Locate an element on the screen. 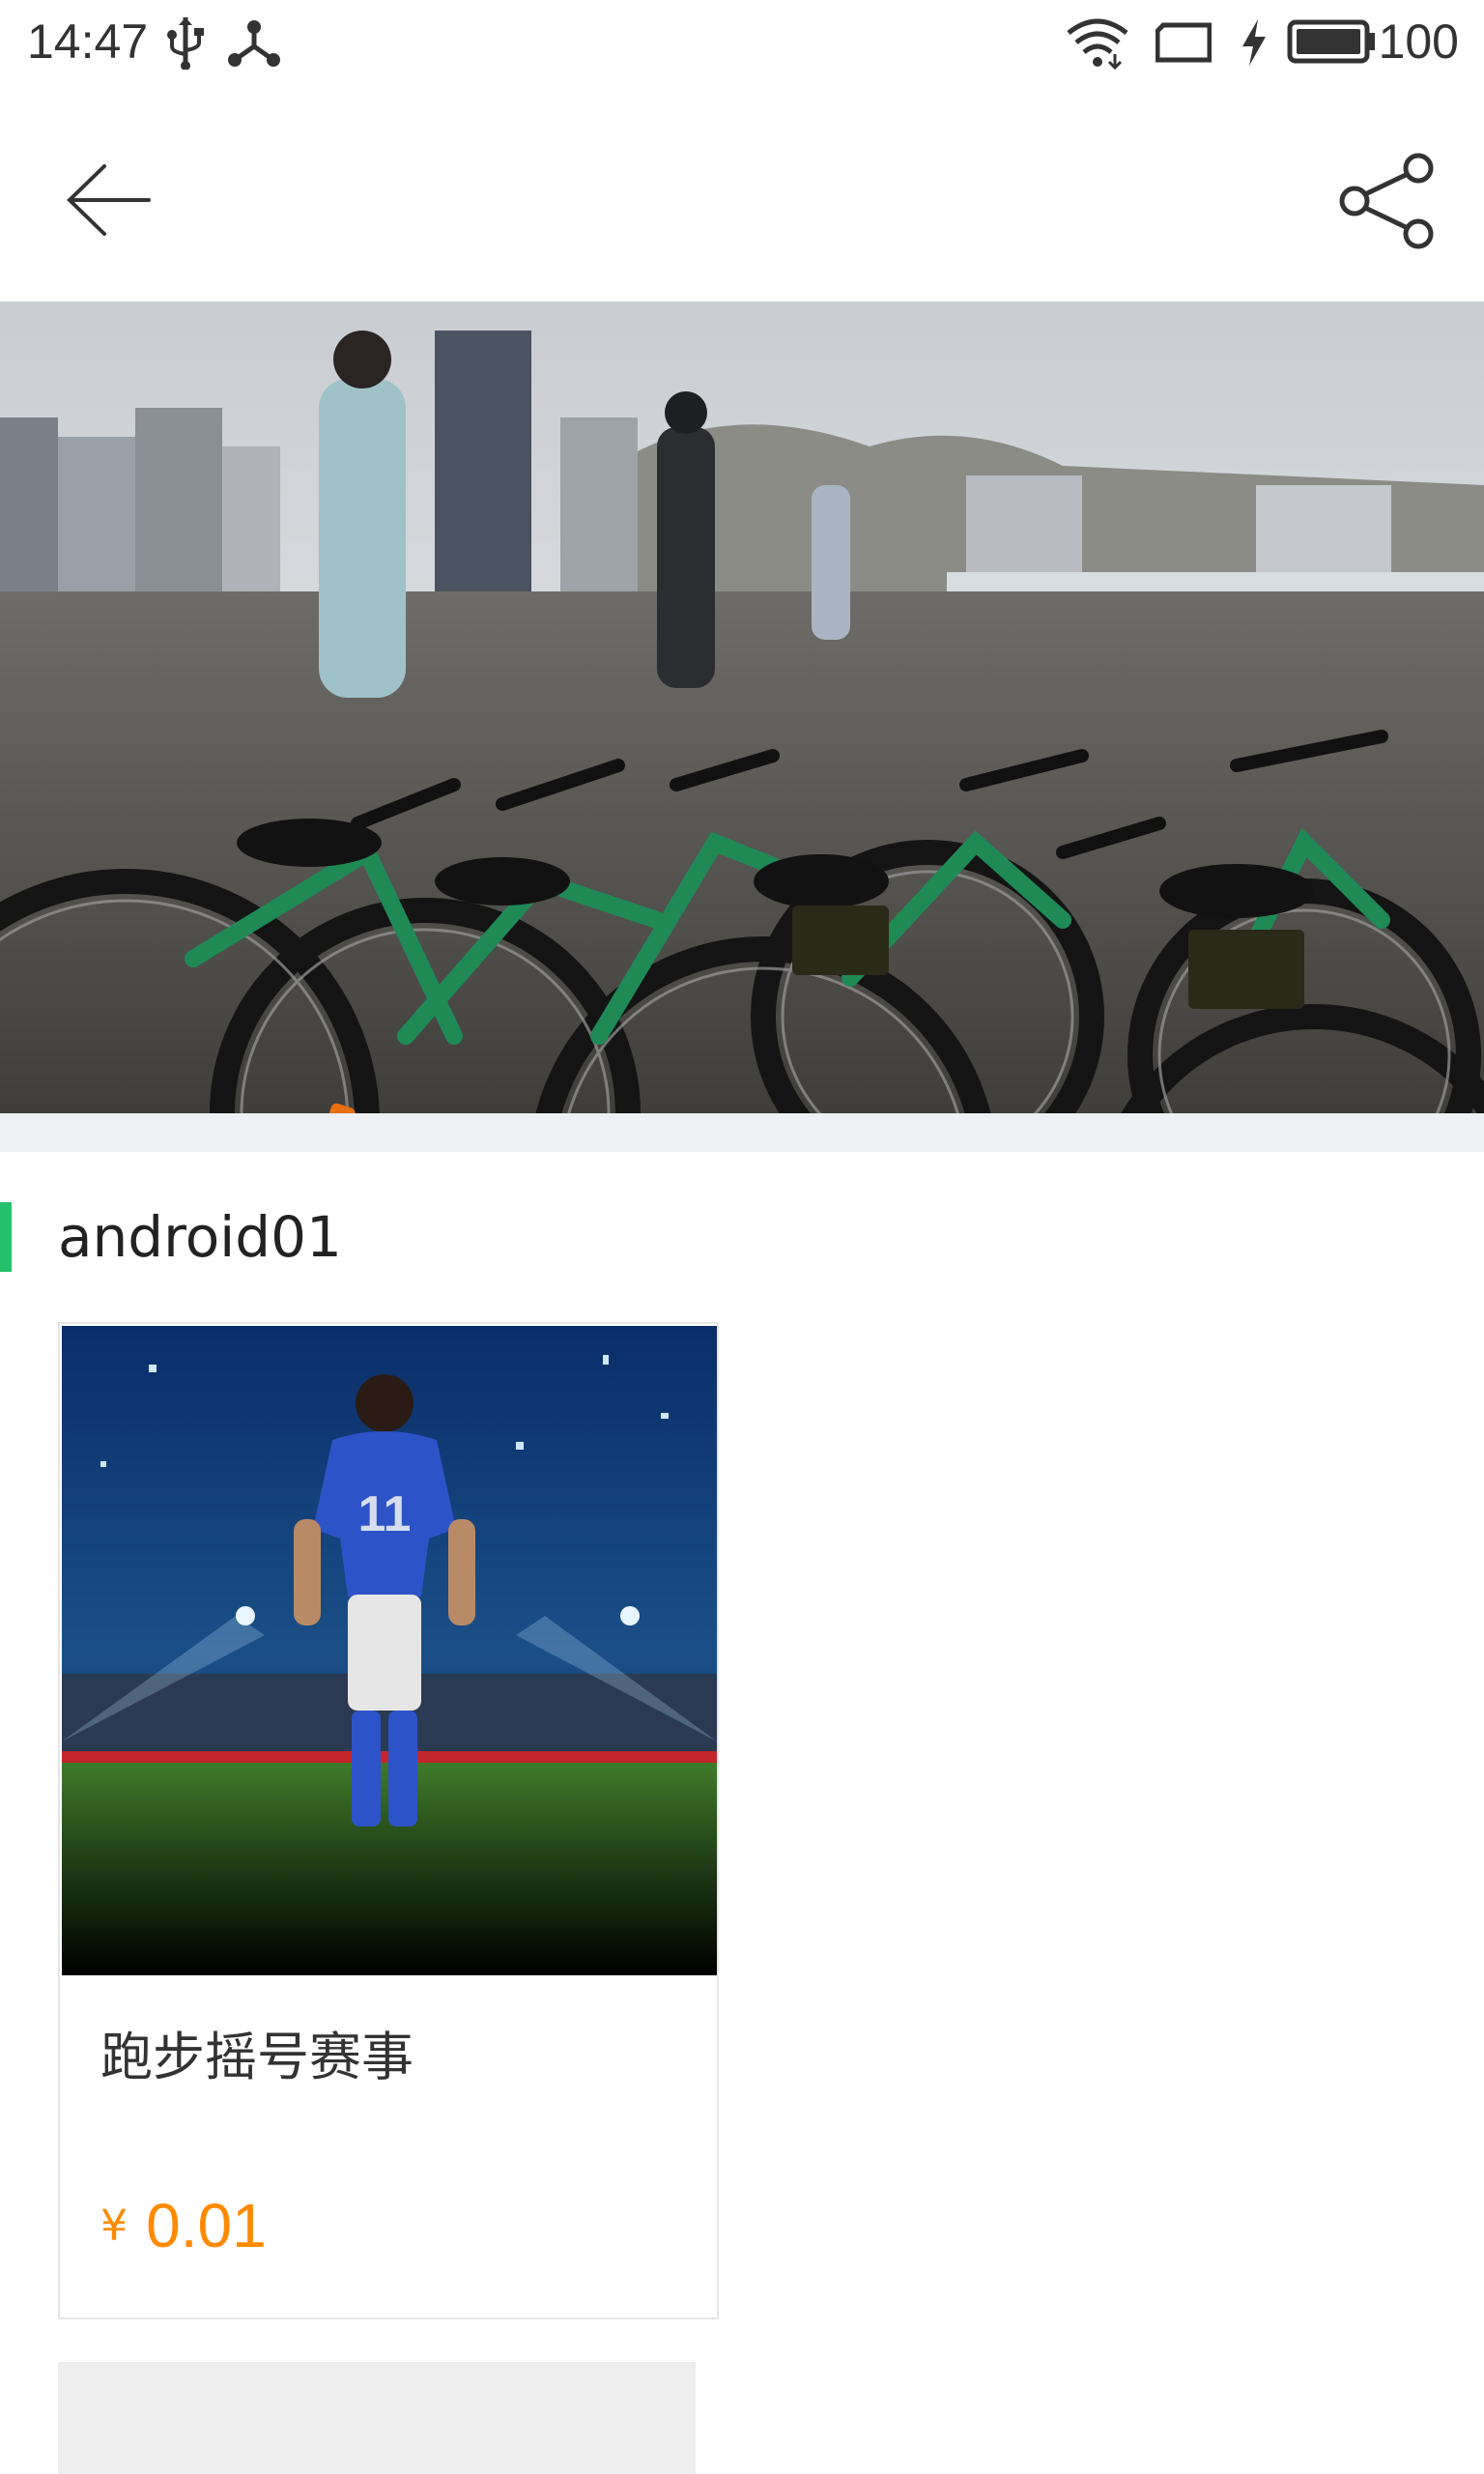 The width and height of the screenshot is (1484, 2474). wifi-icon is located at coordinates (1098, 44).